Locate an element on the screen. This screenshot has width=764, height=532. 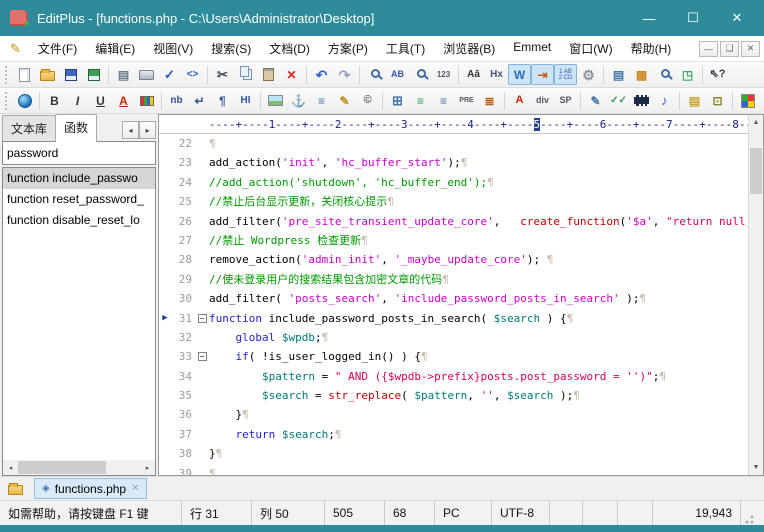
maximize-button: ☐ is located at coordinates (693, 18).